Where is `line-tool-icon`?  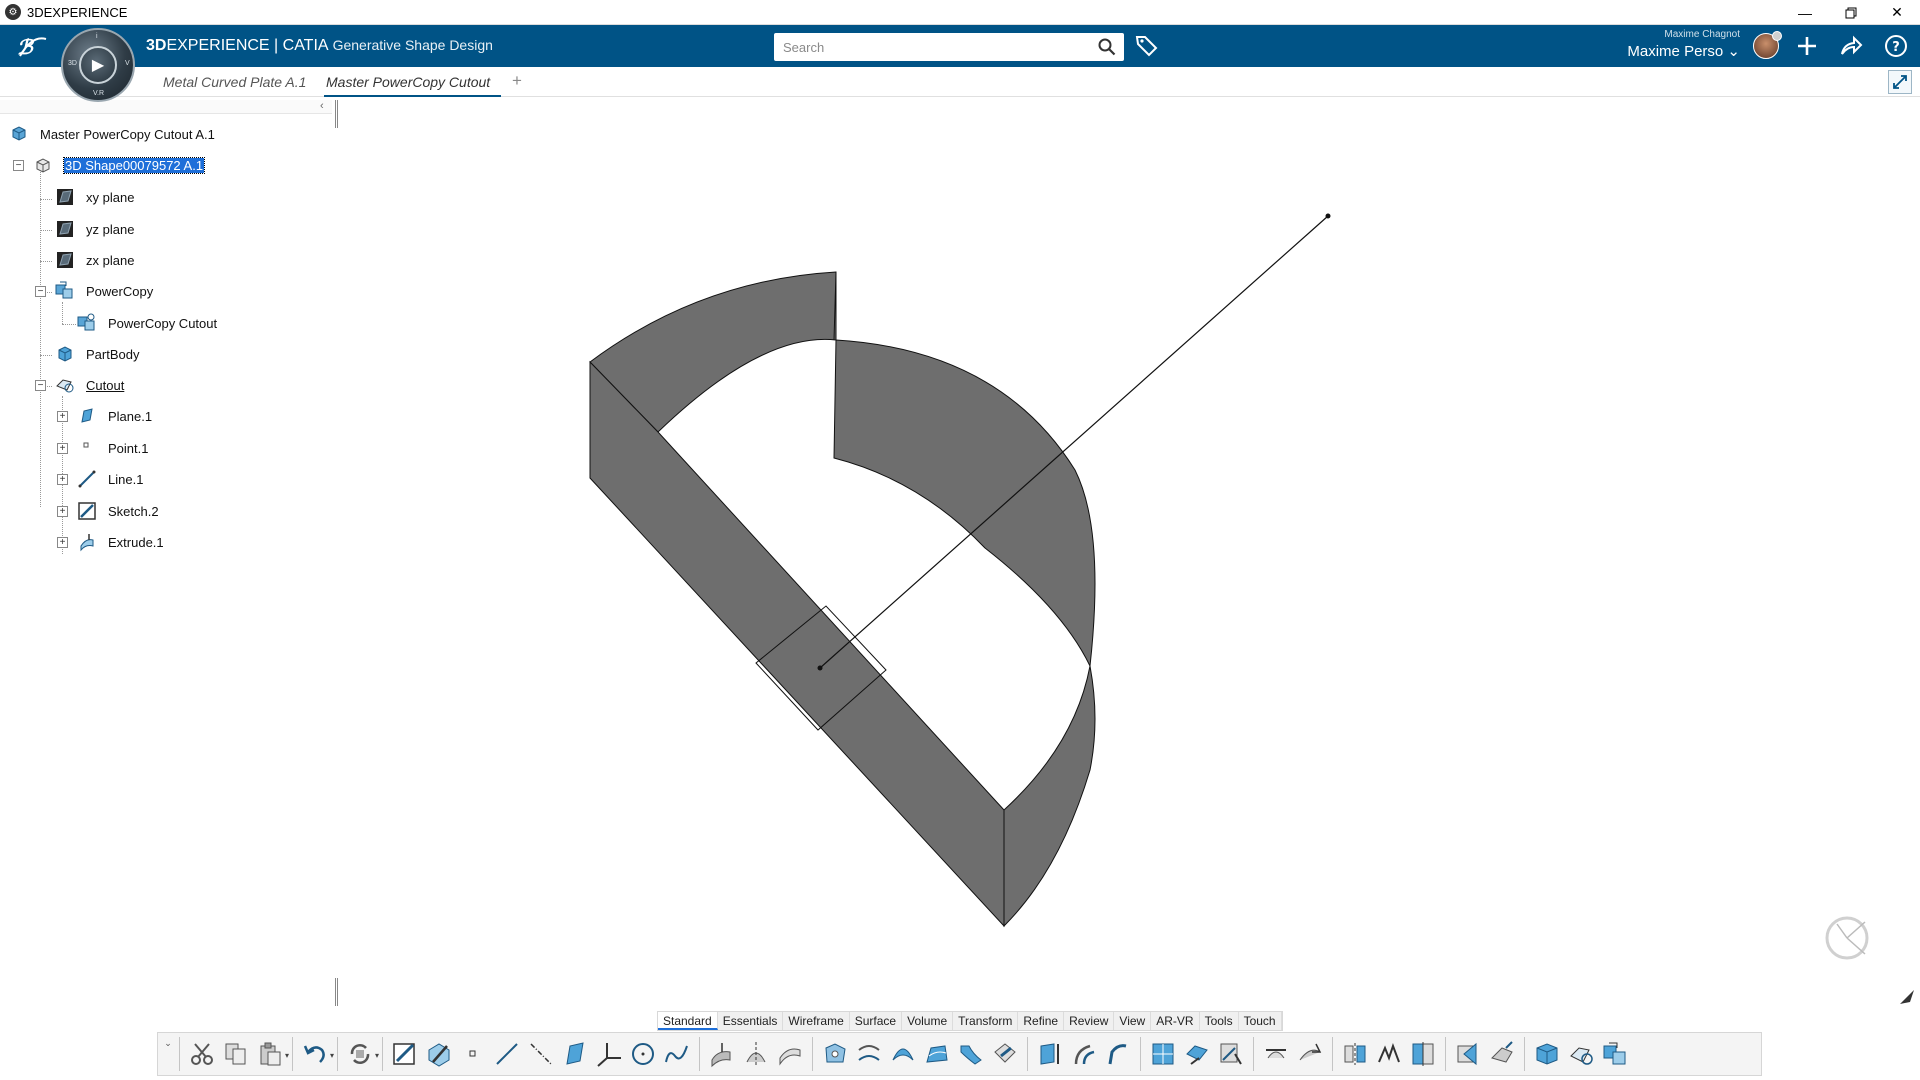 line-tool-icon is located at coordinates (507, 1054).